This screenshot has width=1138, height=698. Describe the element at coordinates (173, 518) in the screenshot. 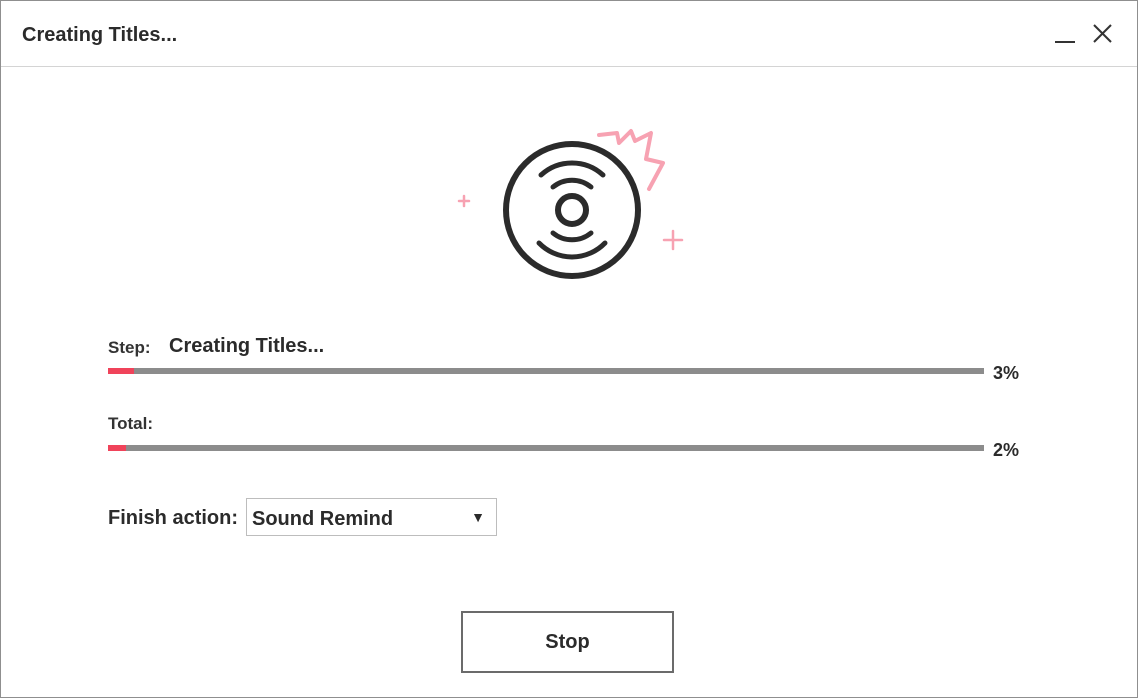

I see `finish-action-label: Finish action:` at that location.